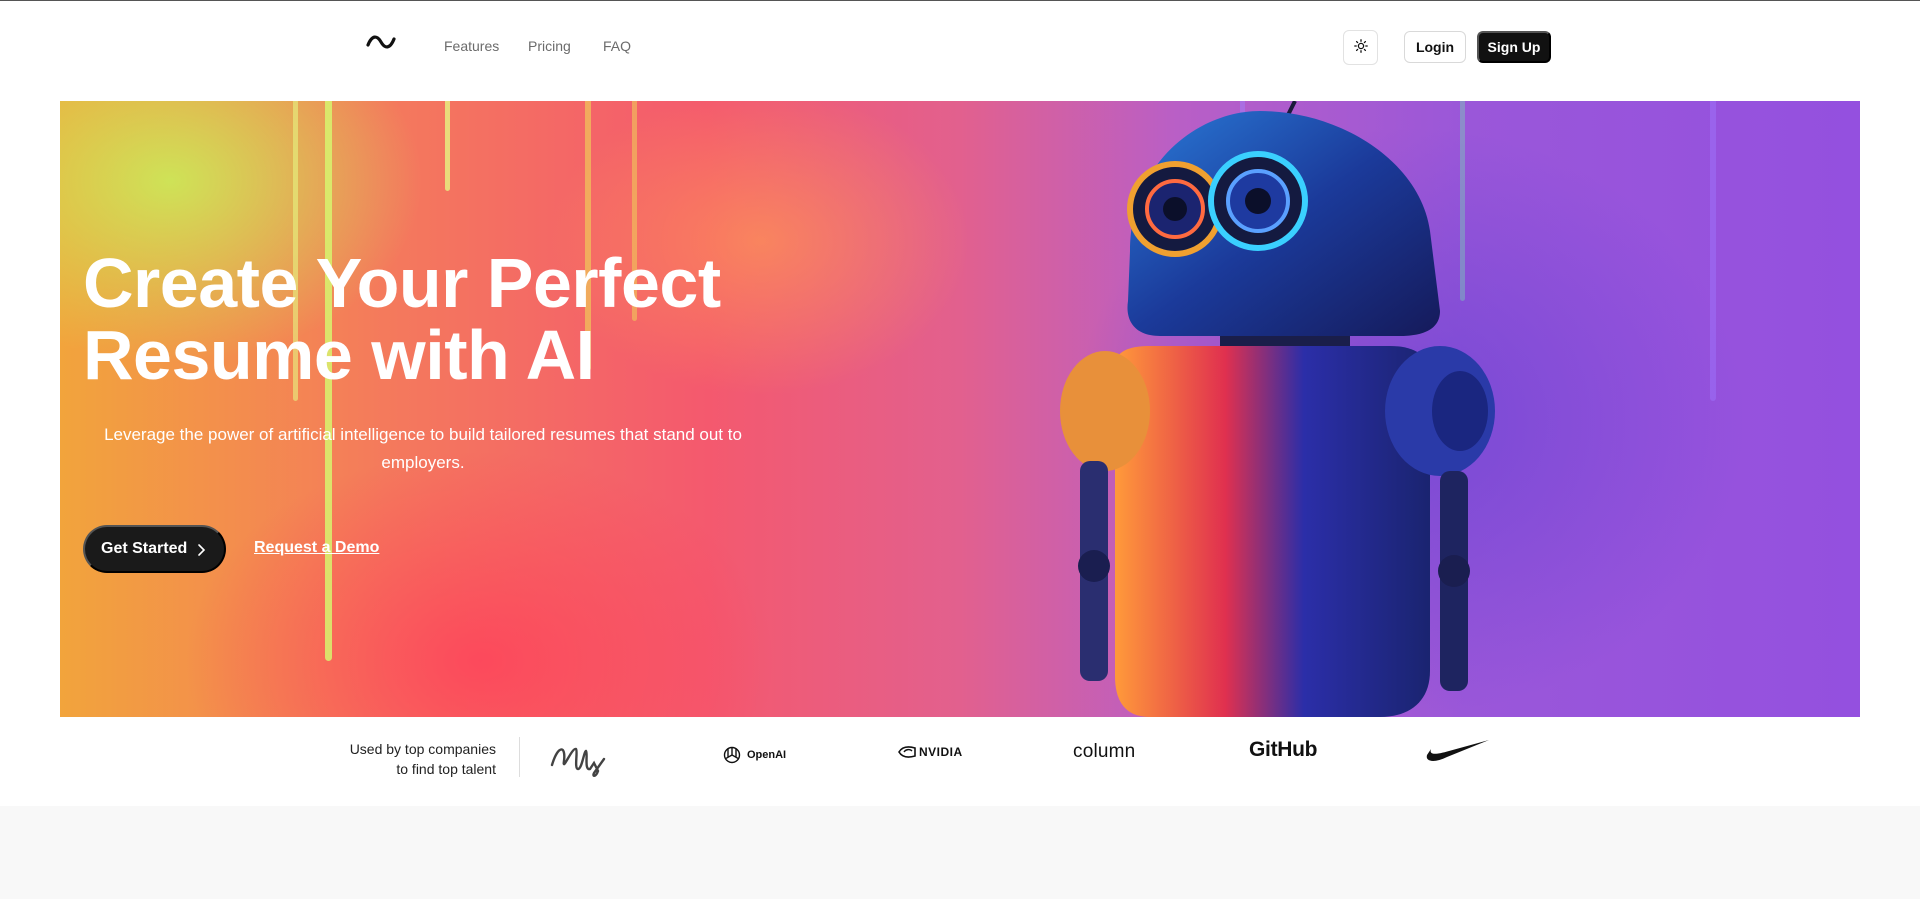 Image resolution: width=1920 pixels, height=899 pixels. What do you see at coordinates (398, 759) in the screenshot?
I see `logos-caption: Used by top companies to find top talent` at bounding box center [398, 759].